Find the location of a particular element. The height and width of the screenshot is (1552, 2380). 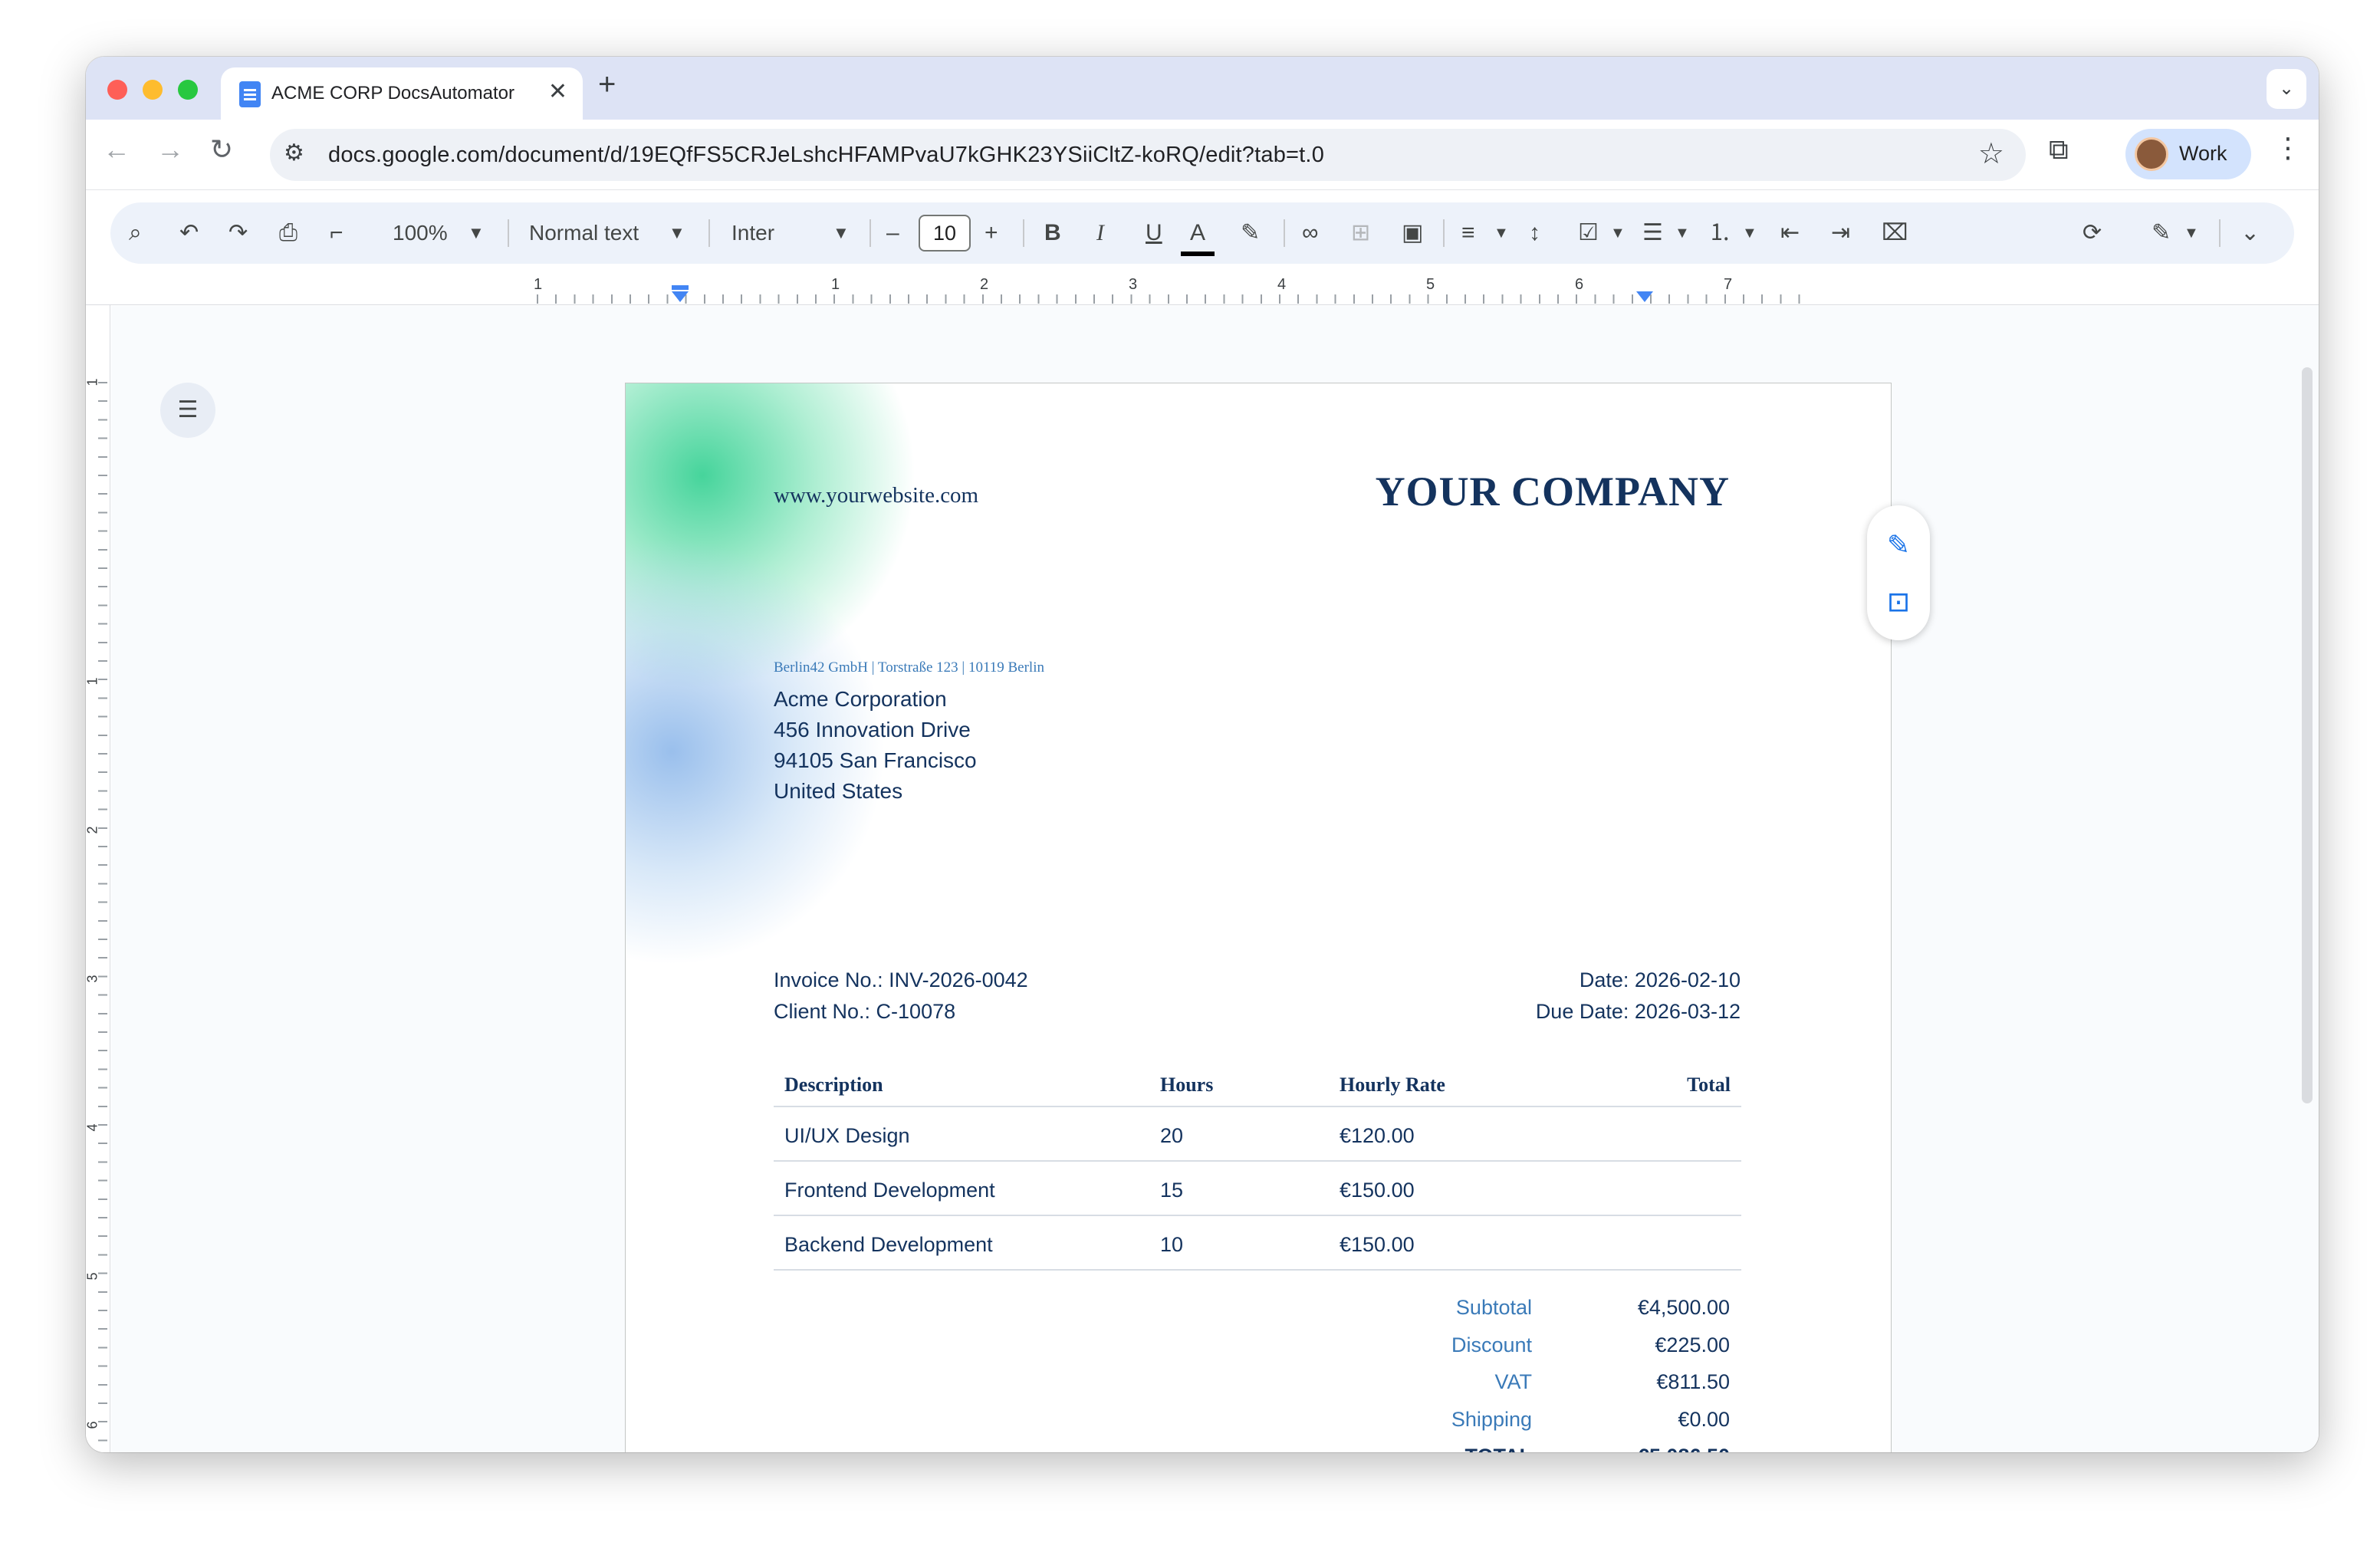

company-name: YOUR COMPANY is located at coordinates (1552, 492).